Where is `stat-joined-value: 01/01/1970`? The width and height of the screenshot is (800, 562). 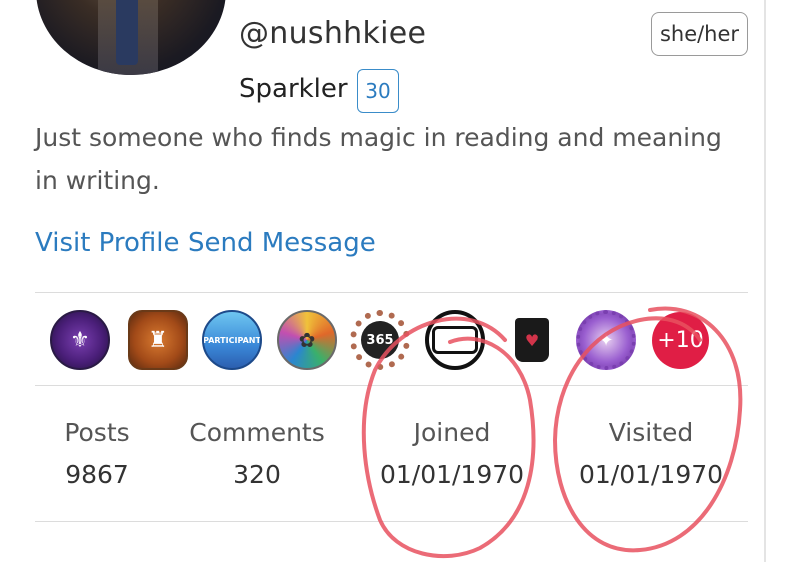 stat-joined-value: 01/01/1970 is located at coordinates (452, 474).